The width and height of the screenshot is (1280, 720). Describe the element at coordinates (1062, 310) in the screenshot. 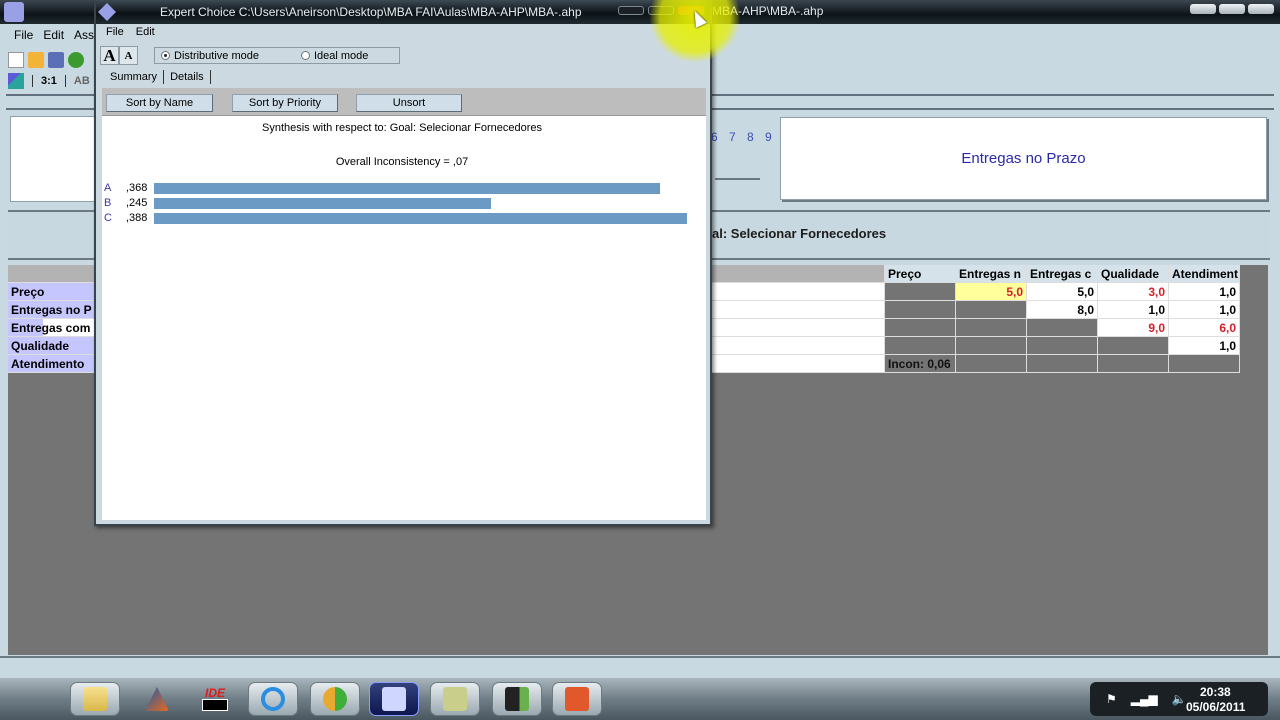

I see `matrix-cell: 8,0` at that location.